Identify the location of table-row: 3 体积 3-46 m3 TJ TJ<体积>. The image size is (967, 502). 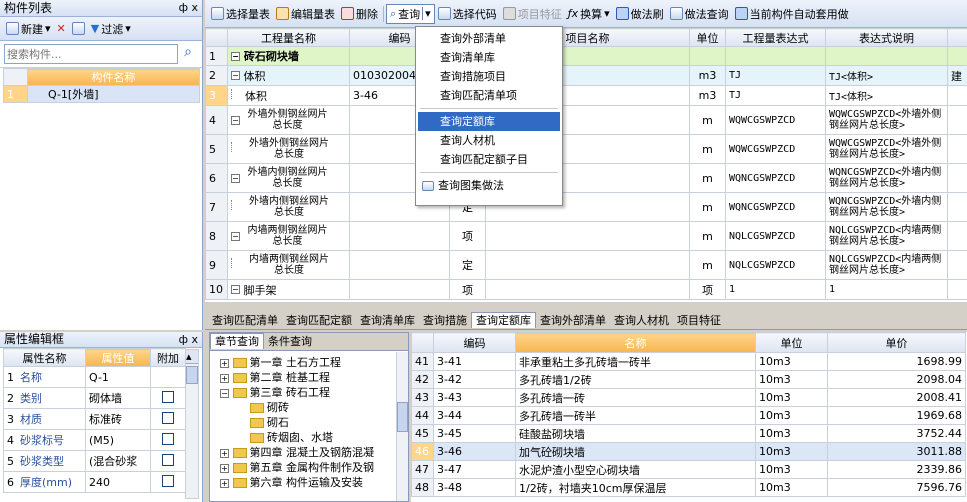
(586, 95).